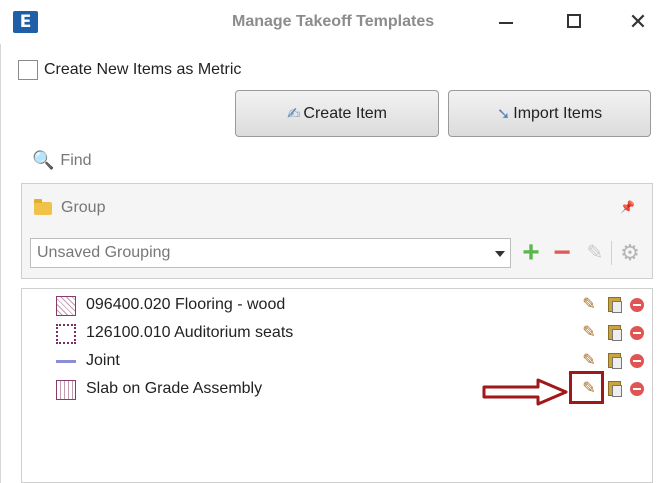  I want to click on maximize-icon, so click(574, 21).